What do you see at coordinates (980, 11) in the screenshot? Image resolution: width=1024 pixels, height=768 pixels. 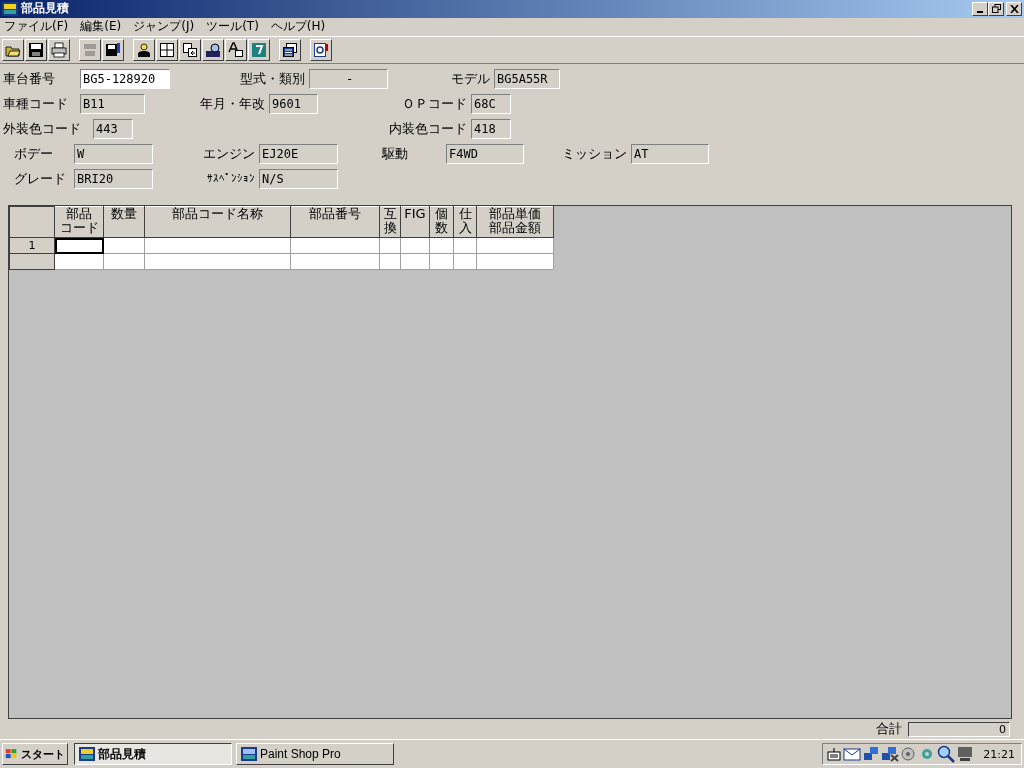 I see `minimize-icon` at bounding box center [980, 11].